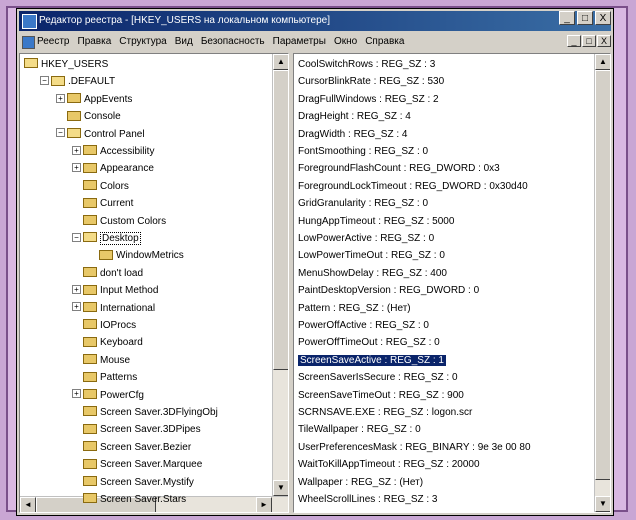 The image size is (636, 520). Describe the element at coordinates (604, 41) in the screenshot. I see `child-close-button: X` at that location.